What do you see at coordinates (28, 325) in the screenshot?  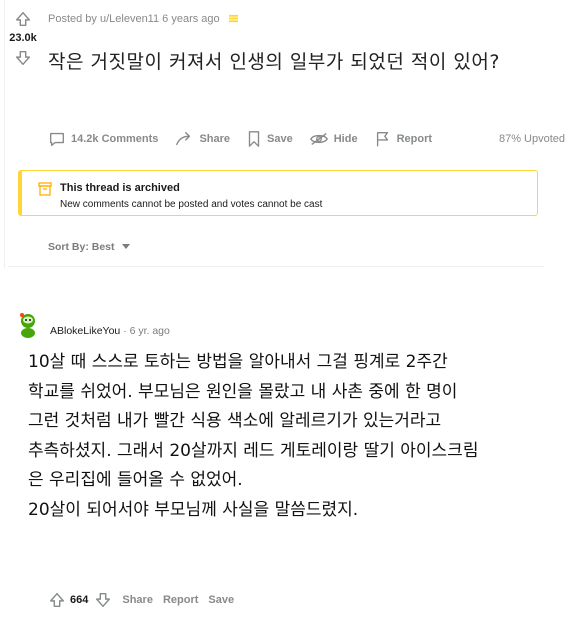 I see `user-avatar` at bounding box center [28, 325].